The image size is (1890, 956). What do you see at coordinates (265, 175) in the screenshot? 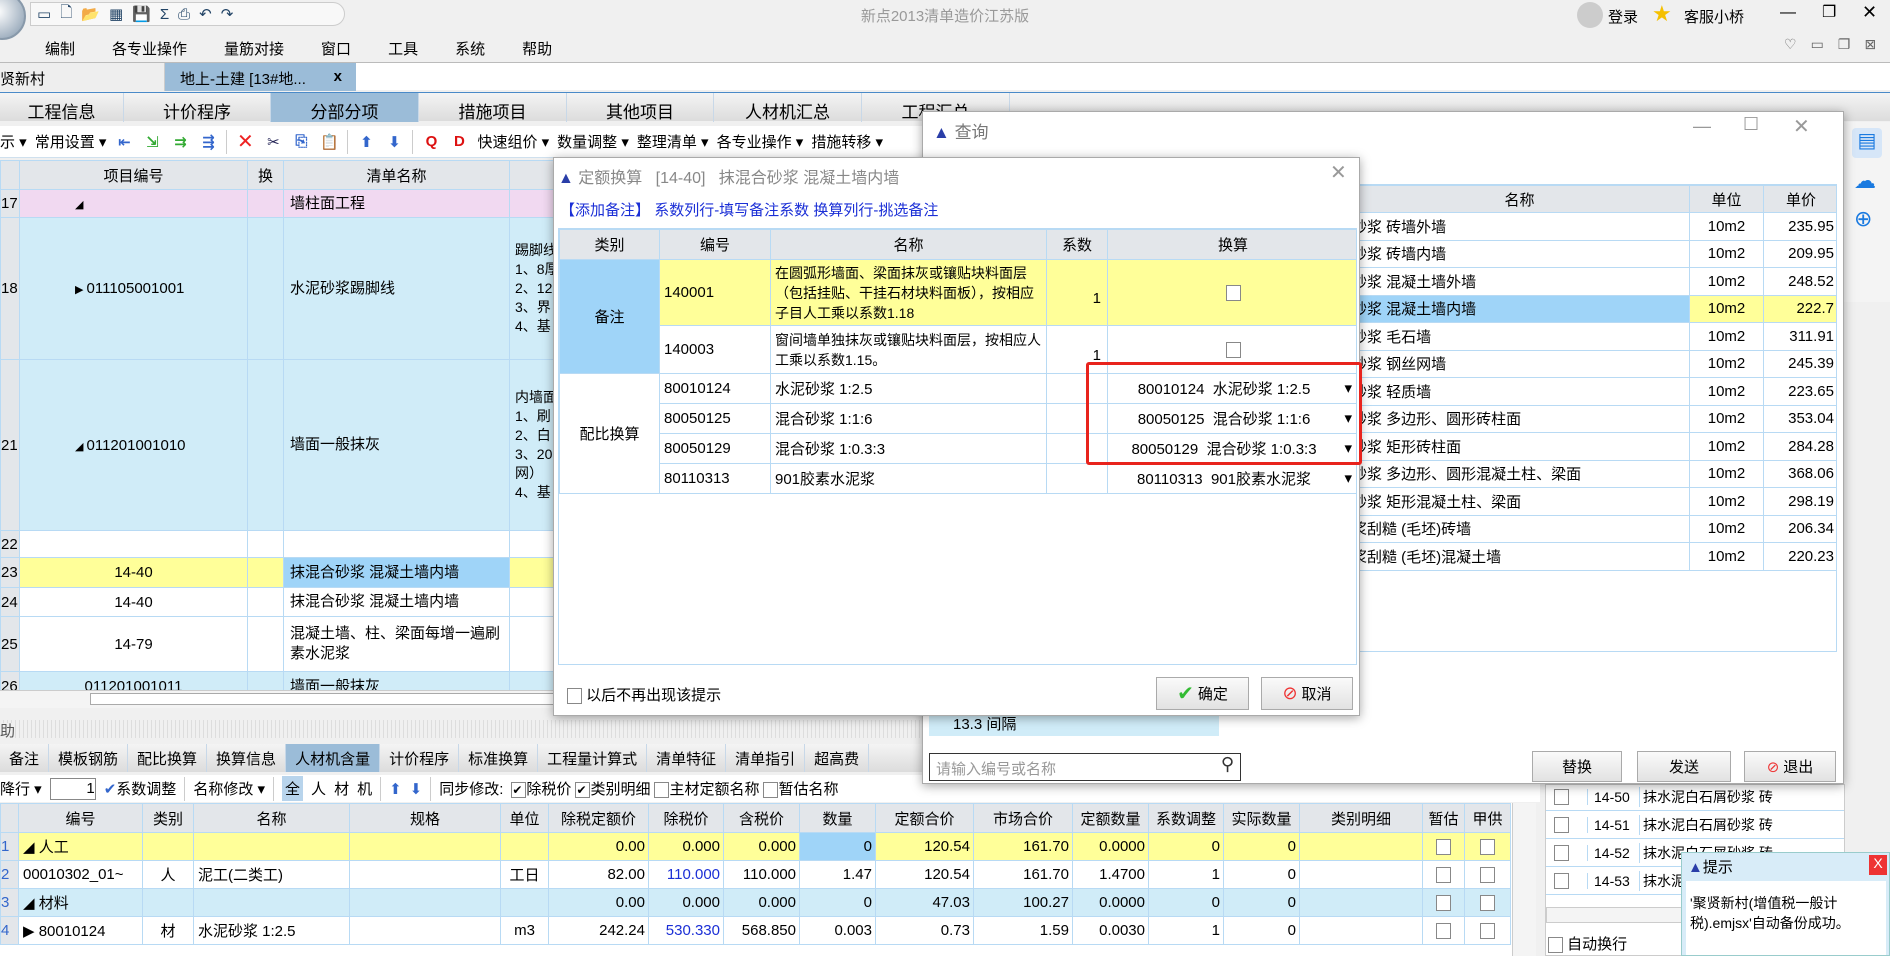
I see `column-header: 换` at bounding box center [265, 175].